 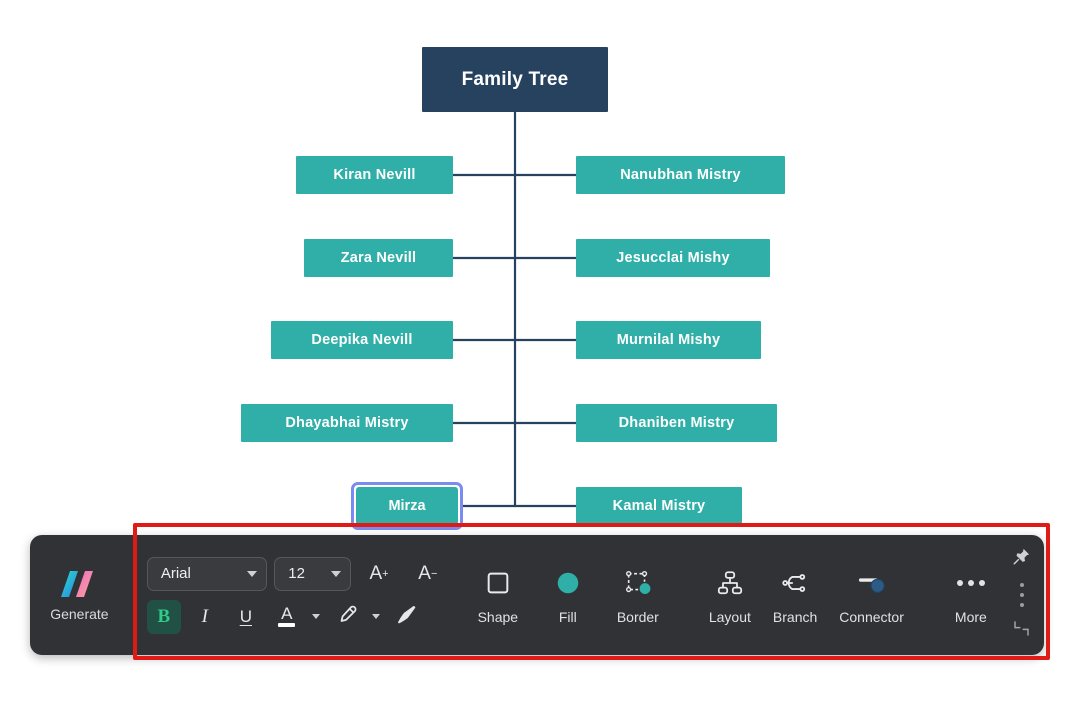 What do you see at coordinates (79, 613) in the screenshot?
I see `generate-label: Generate` at bounding box center [79, 613].